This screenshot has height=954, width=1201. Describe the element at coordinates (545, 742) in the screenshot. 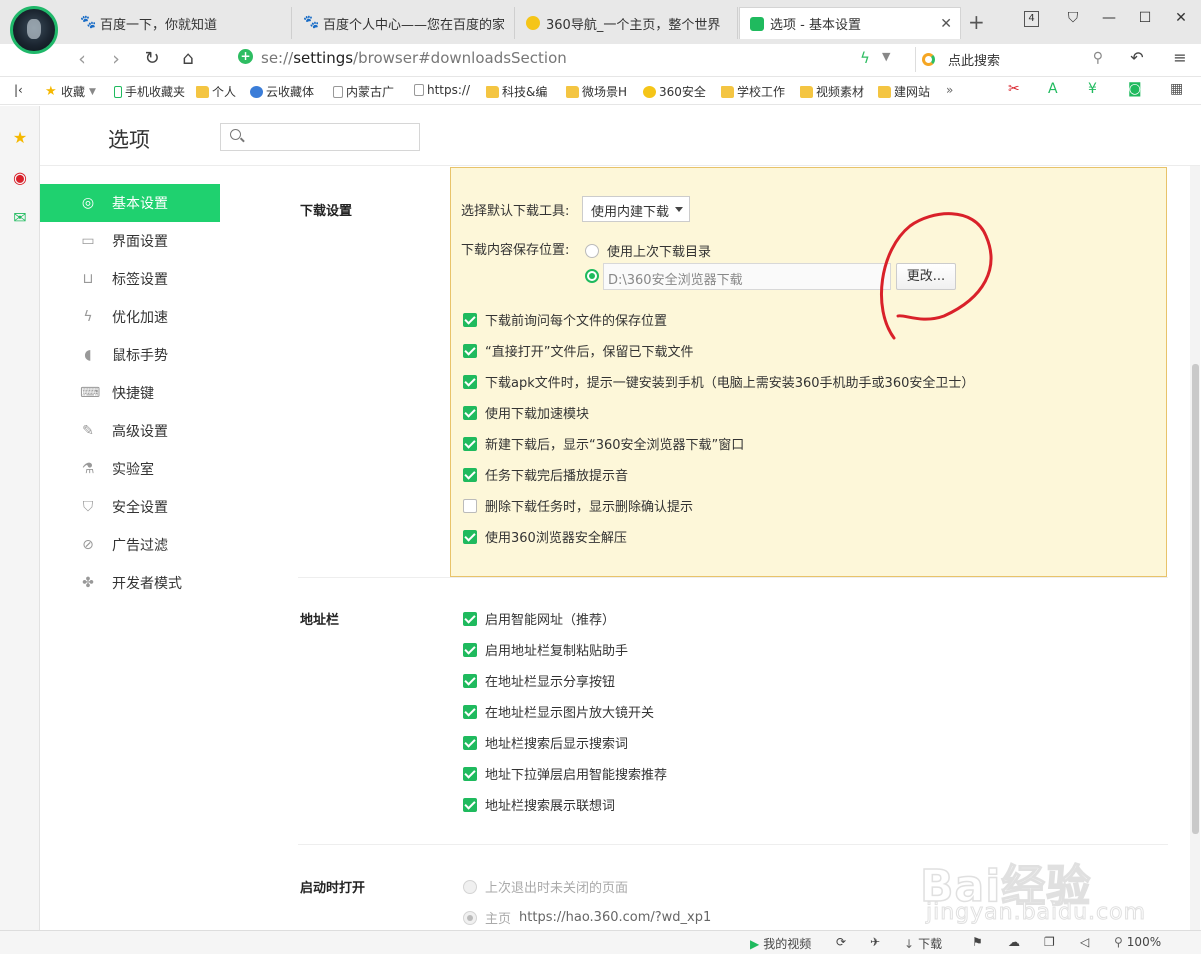

I see `addressbar-option: 地址栏搜索后显示搜索词` at that location.